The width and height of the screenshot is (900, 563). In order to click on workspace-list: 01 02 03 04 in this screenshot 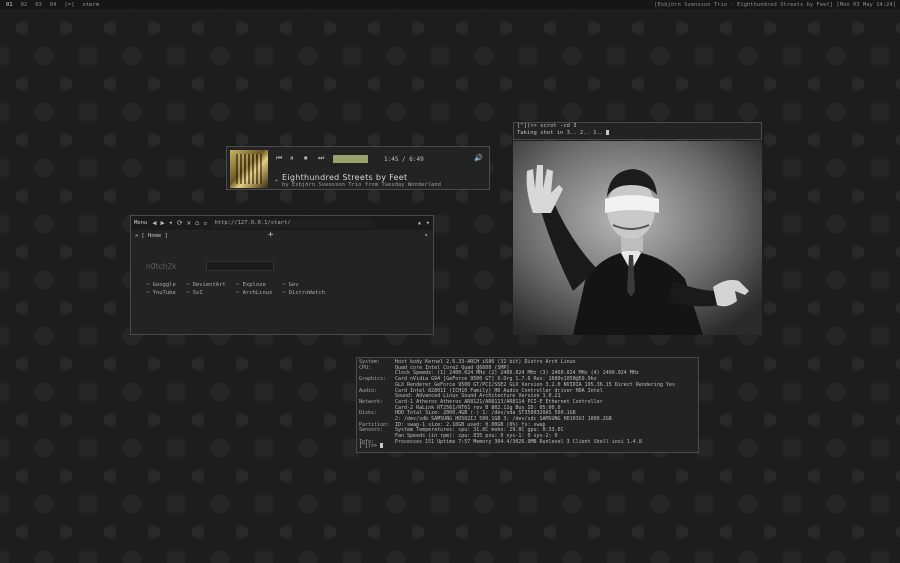, I will do `click(31, 5)`.